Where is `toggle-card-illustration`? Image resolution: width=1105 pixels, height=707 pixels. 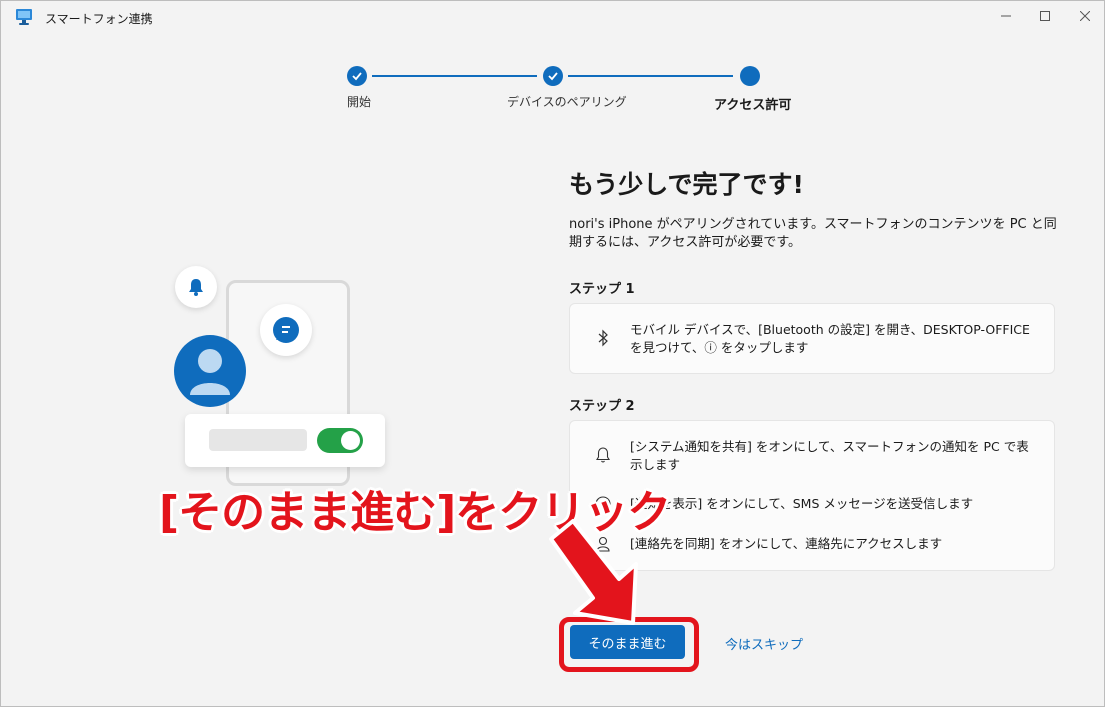
toggle-card-illustration is located at coordinates (285, 440).